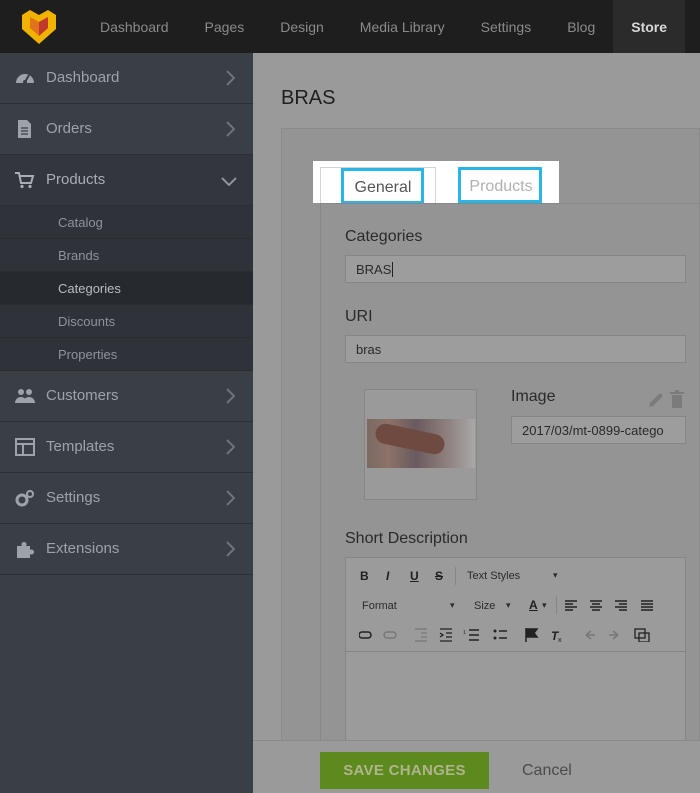 This screenshot has width=700, height=793. Describe the element at coordinates (126, 354) in the screenshot. I see `sidebar-subitem-properties: Properties` at that location.